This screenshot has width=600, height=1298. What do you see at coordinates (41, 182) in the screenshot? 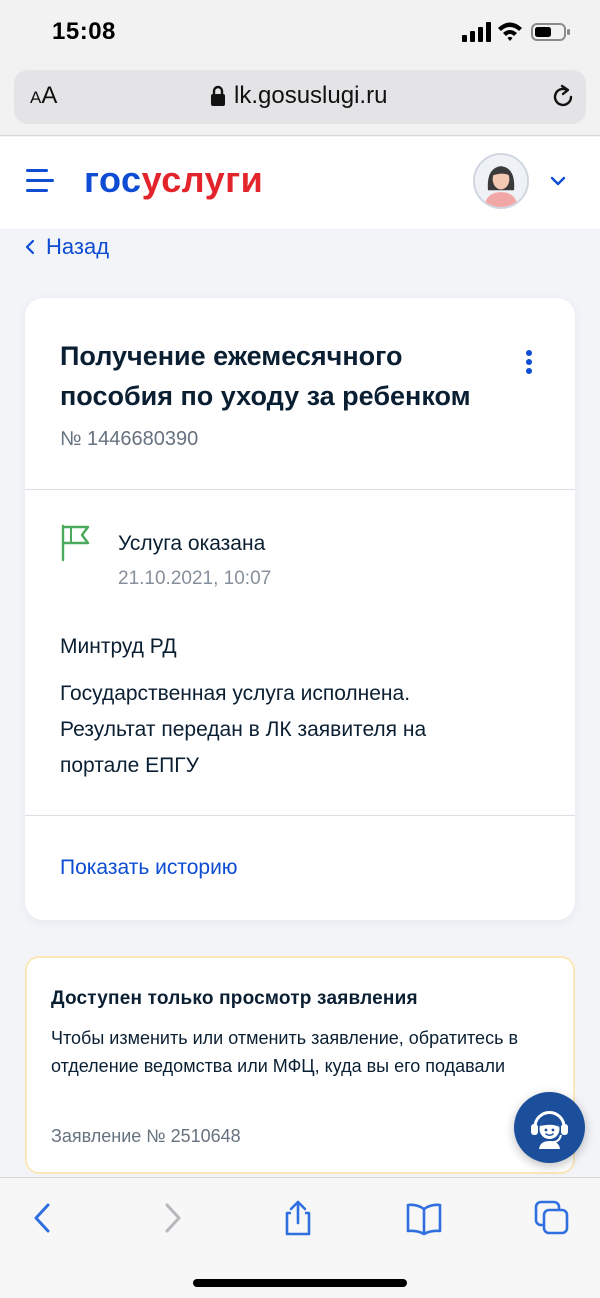
I see `menu-icon` at bounding box center [41, 182].